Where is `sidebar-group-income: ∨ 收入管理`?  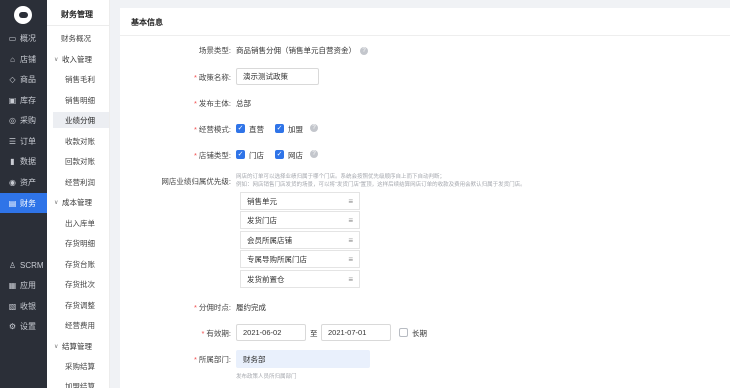
sidebar-group-income: ∨ 收入管理 is located at coordinates (78, 59).